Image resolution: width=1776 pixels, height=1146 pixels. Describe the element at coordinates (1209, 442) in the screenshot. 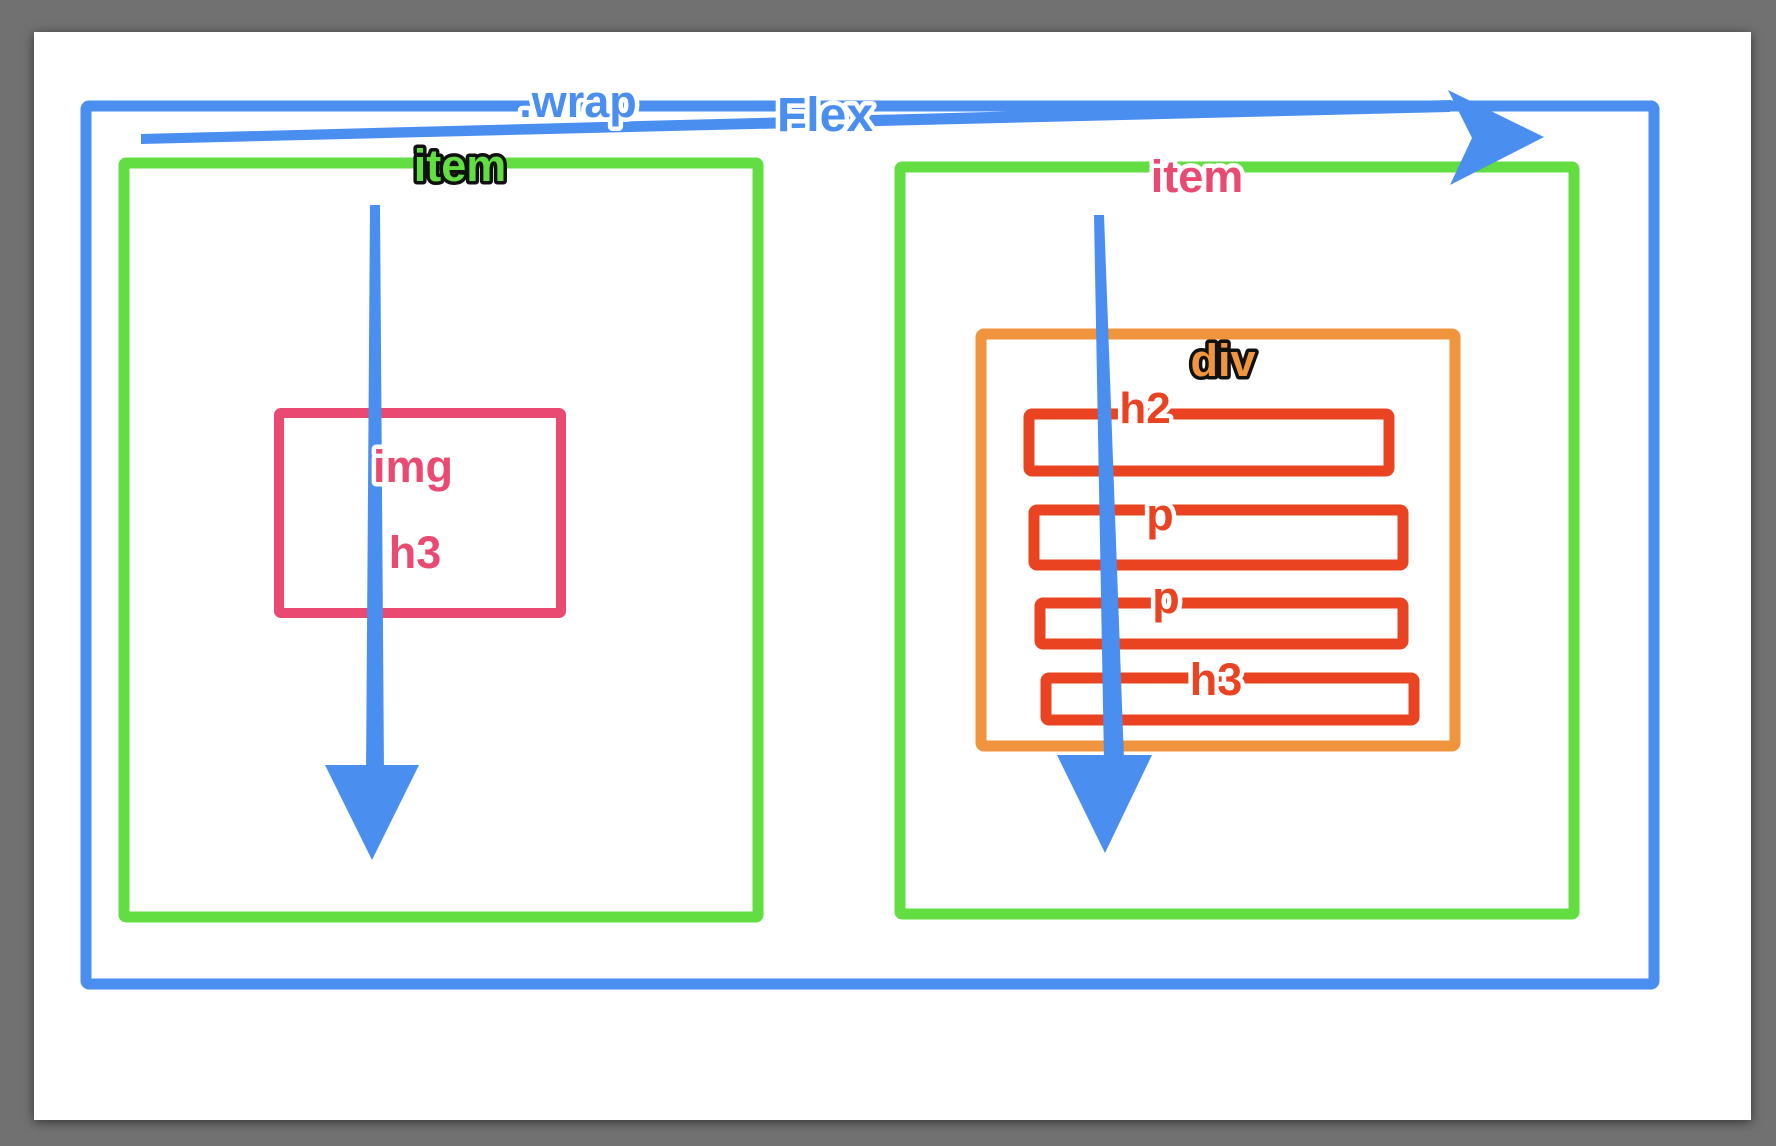

I see `h2-box` at that location.